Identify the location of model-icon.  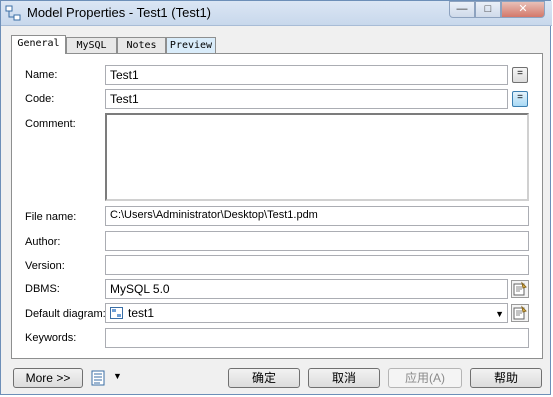
(13, 13).